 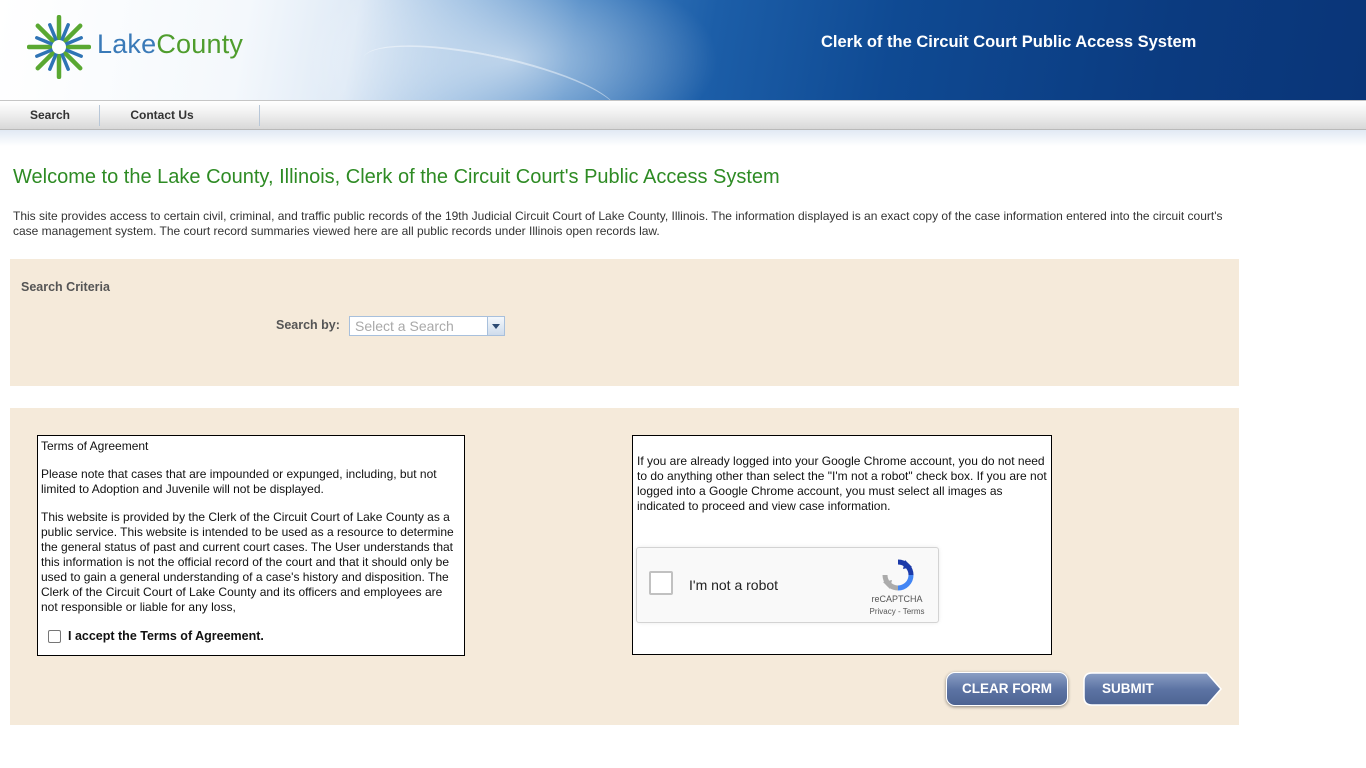 What do you see at coordinates (897, 599) in the screenshot?
I see `recaptcha-brand: reCAPTCHA` at bounding box center [897, 599].